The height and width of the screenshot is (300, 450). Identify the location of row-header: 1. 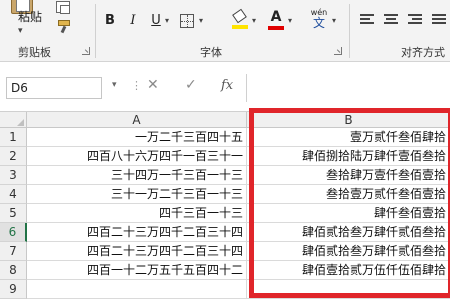
(13, 137).